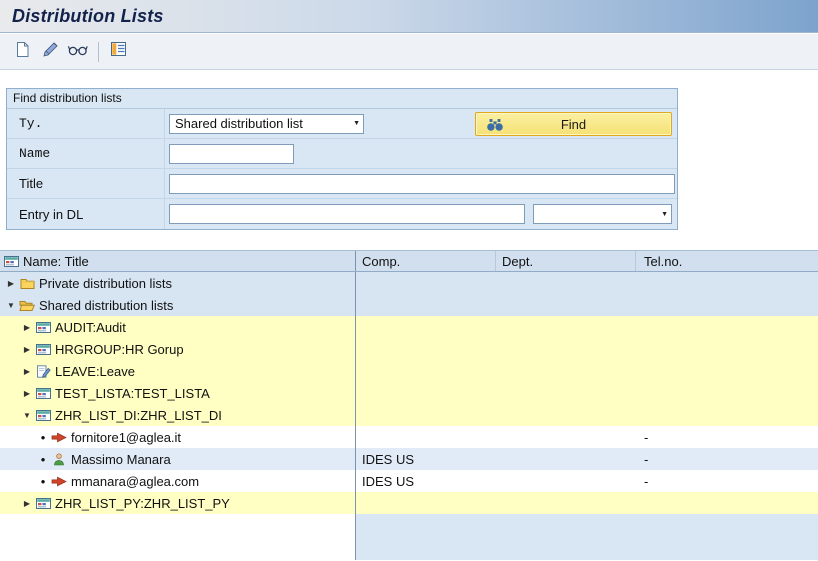 The image size is (818, 561). I want to click on tree-row: • Massimo Manara IDES US -, so click(409, 459).